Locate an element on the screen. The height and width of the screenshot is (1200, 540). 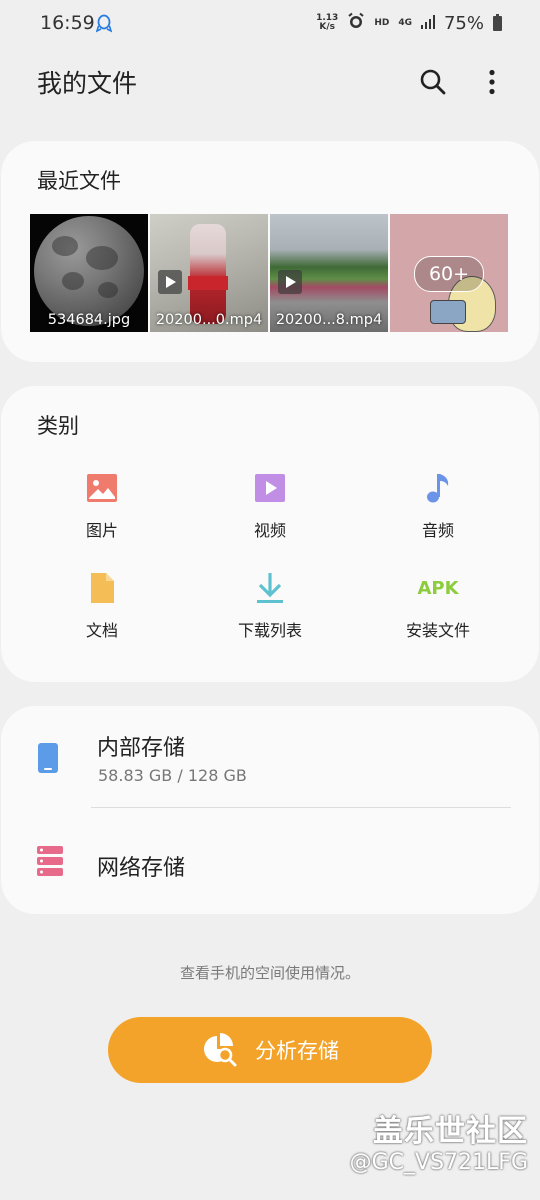
status-bar: 16:59 1.13 K/s HD 4G 75% is located at coordinates (270, 25).